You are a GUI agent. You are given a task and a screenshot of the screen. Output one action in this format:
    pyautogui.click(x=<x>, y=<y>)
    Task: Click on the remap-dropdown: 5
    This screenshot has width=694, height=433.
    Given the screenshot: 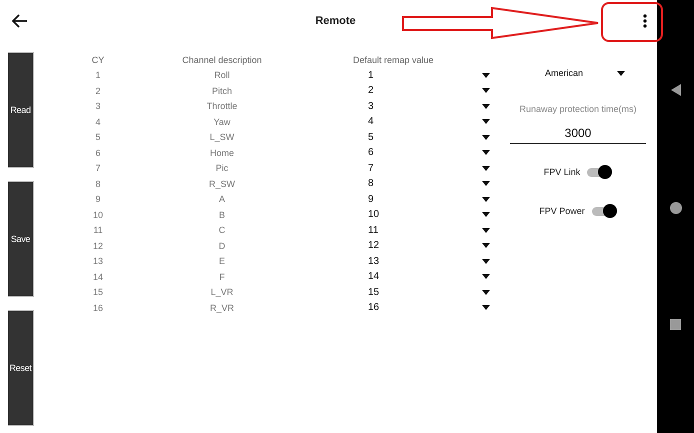 What is the action you would take?
    pyautogui.click(x=403, y=137)
    